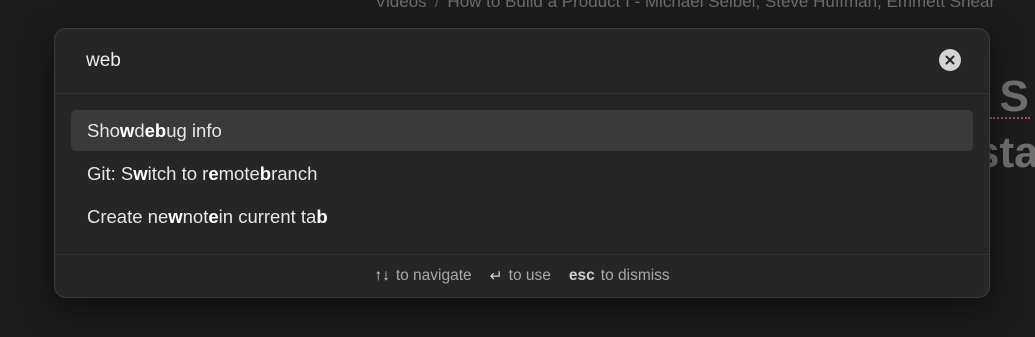 The height and width of the screenshot is (337, 1035). Describe the element at coordinates (155, 130) in the screenshot. I see `match-highlight: eb` at that location.